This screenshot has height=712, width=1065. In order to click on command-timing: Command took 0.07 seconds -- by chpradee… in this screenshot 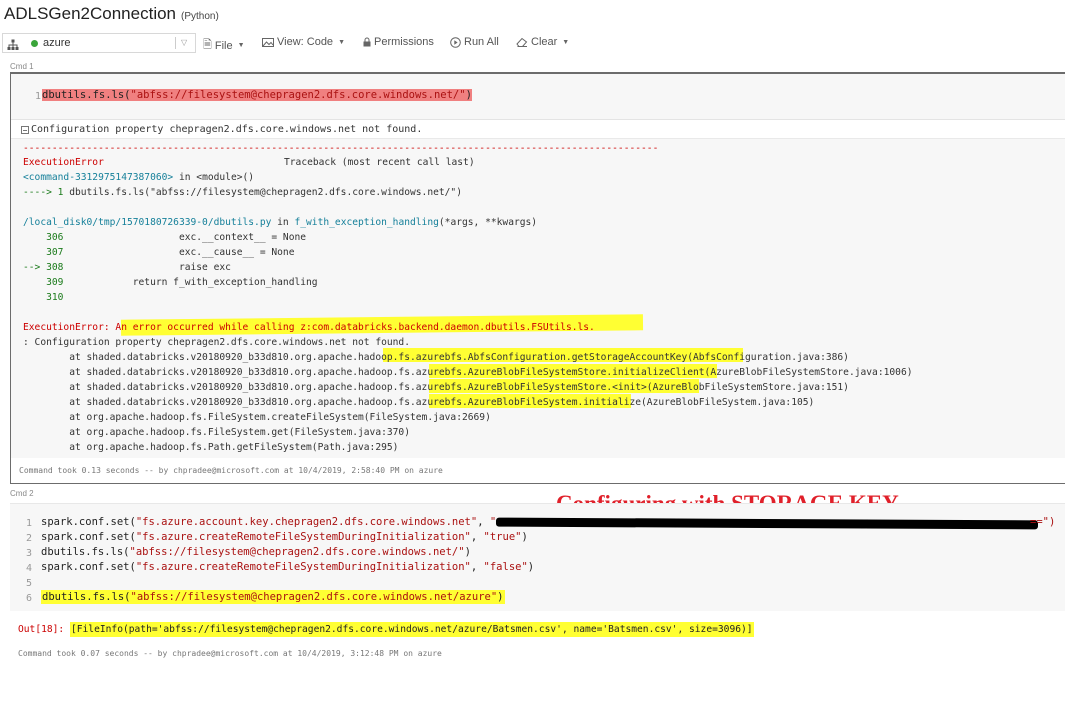, I will do `click(230, 653)`.